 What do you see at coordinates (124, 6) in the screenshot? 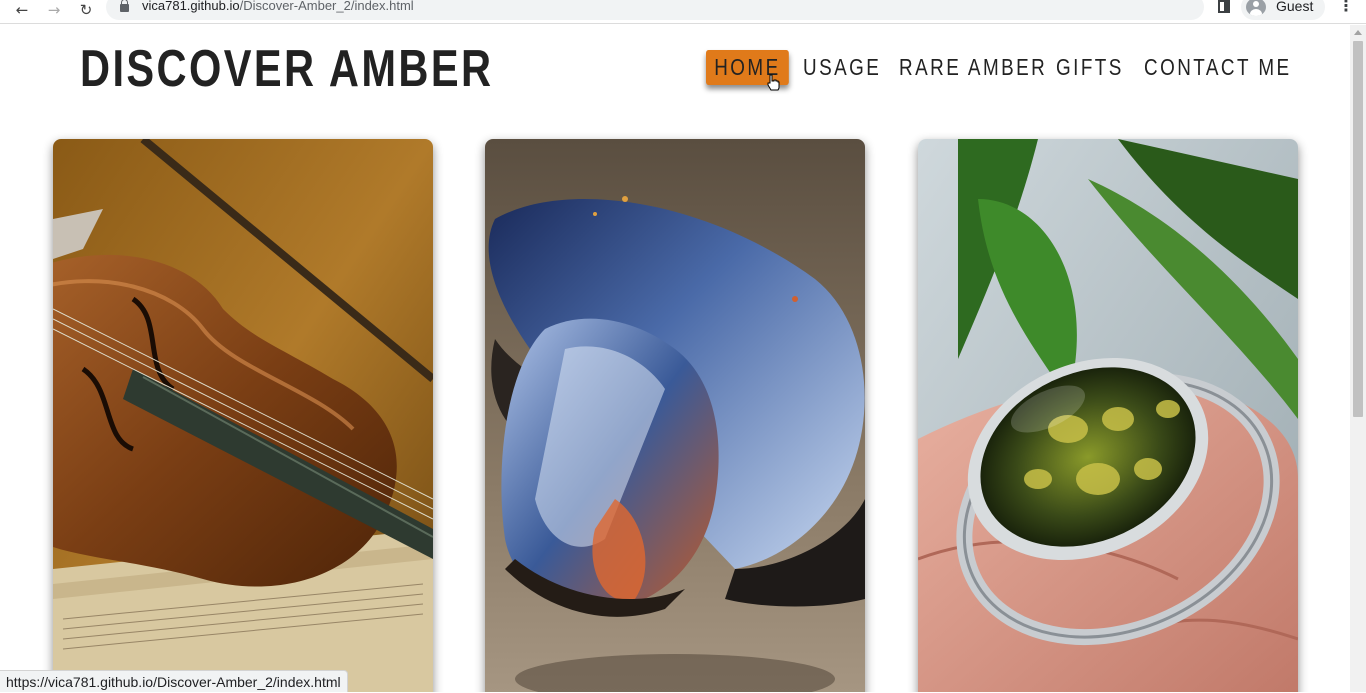
I see `lock-icon` at bounding box center [124, 6].